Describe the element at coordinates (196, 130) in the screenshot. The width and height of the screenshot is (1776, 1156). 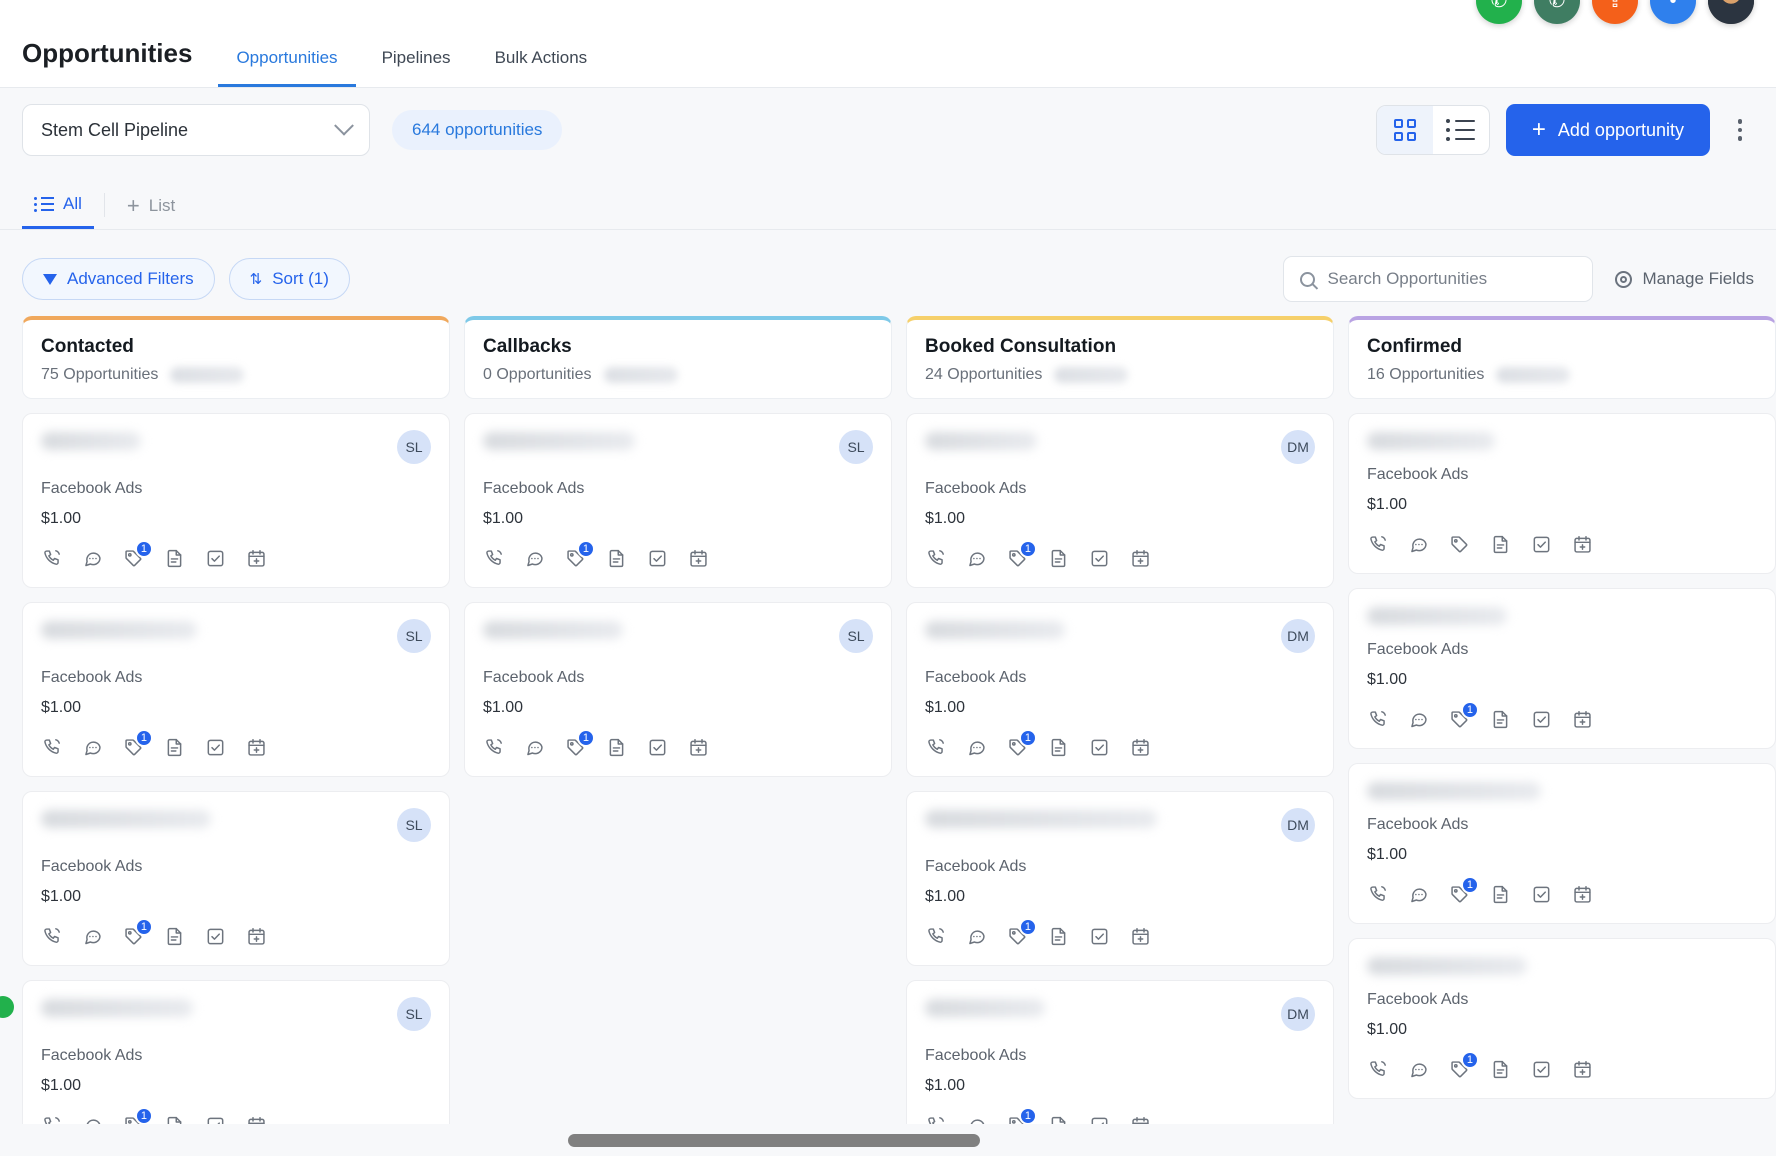
I see `pipeline-select: Stem Cell Pipeline` at that location.